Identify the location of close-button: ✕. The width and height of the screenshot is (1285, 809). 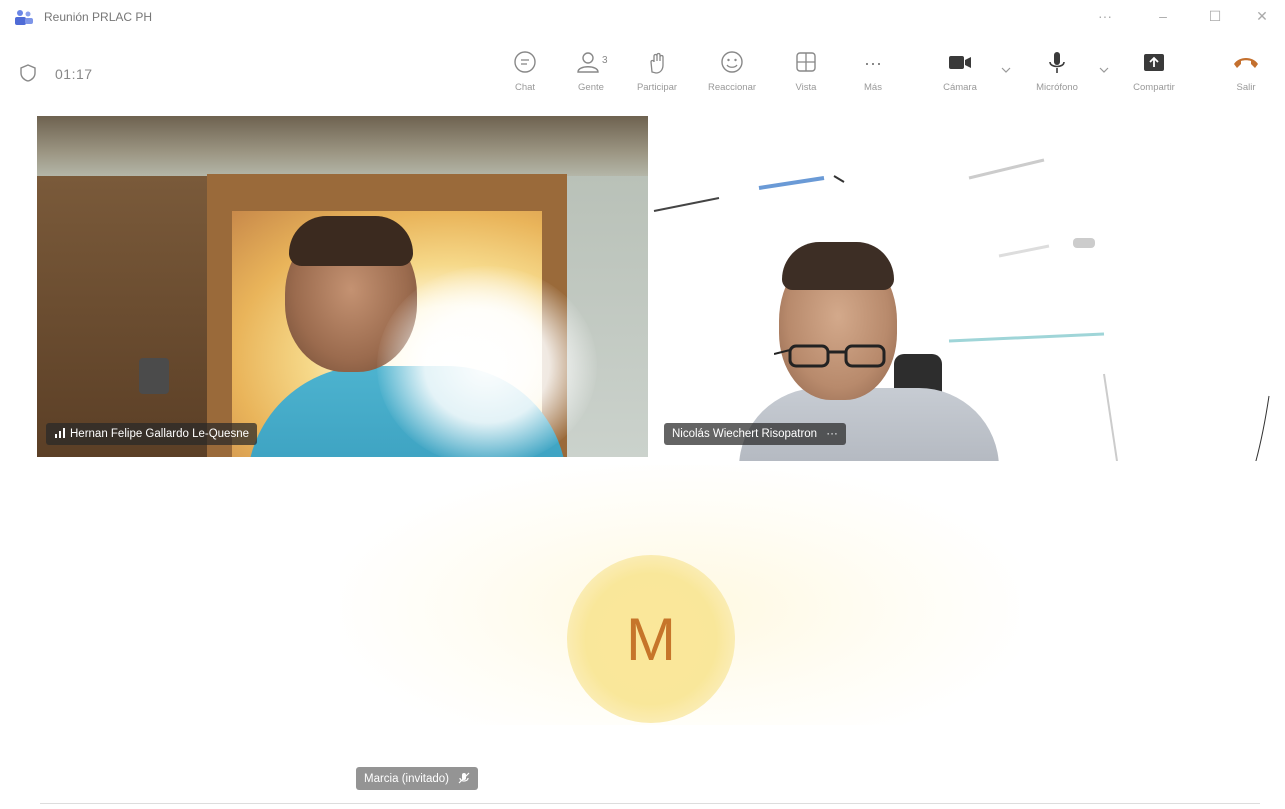
(1262, 16).